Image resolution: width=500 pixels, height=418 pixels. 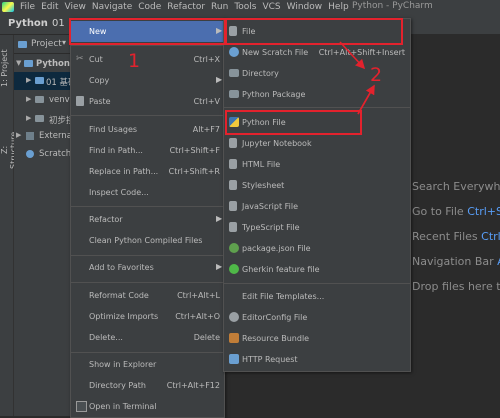 I want to click on menu-navigate: Navigate, so click(x=112, y=7).